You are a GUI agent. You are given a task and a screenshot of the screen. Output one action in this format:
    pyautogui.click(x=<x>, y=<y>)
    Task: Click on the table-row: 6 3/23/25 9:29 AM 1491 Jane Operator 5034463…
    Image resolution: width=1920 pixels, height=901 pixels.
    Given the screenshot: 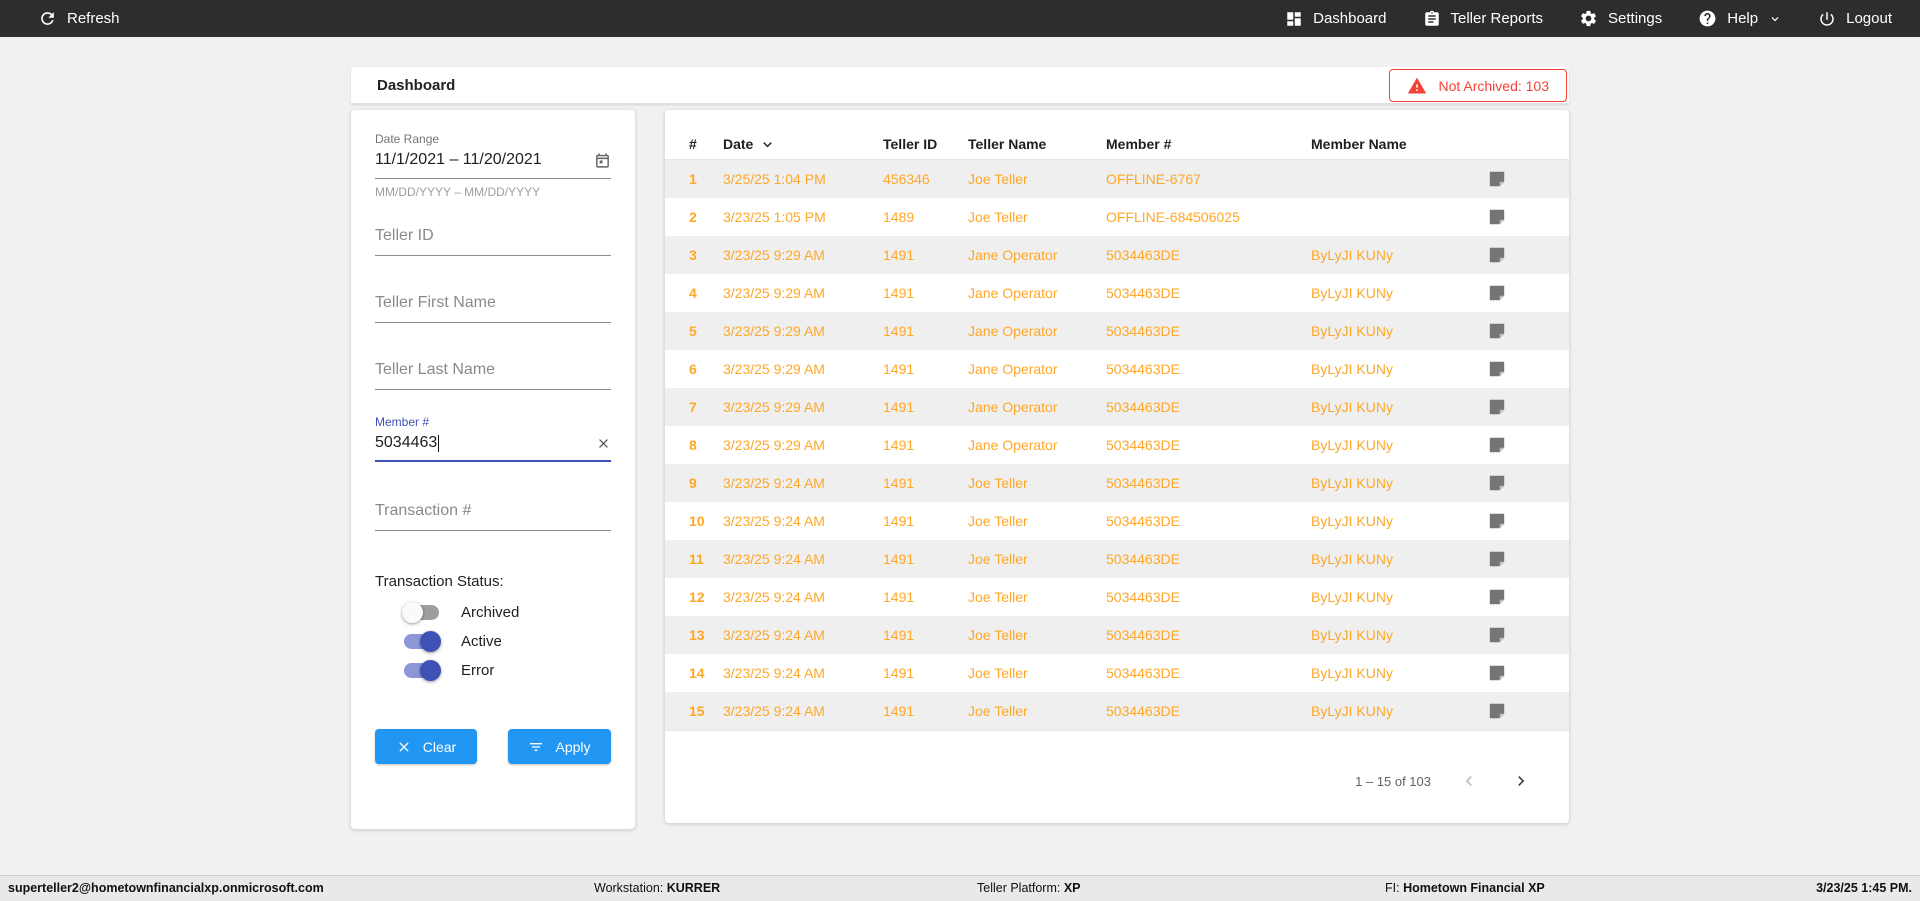 What is the action you would take?
    pyautogui.click(x=1117, y=369)
    